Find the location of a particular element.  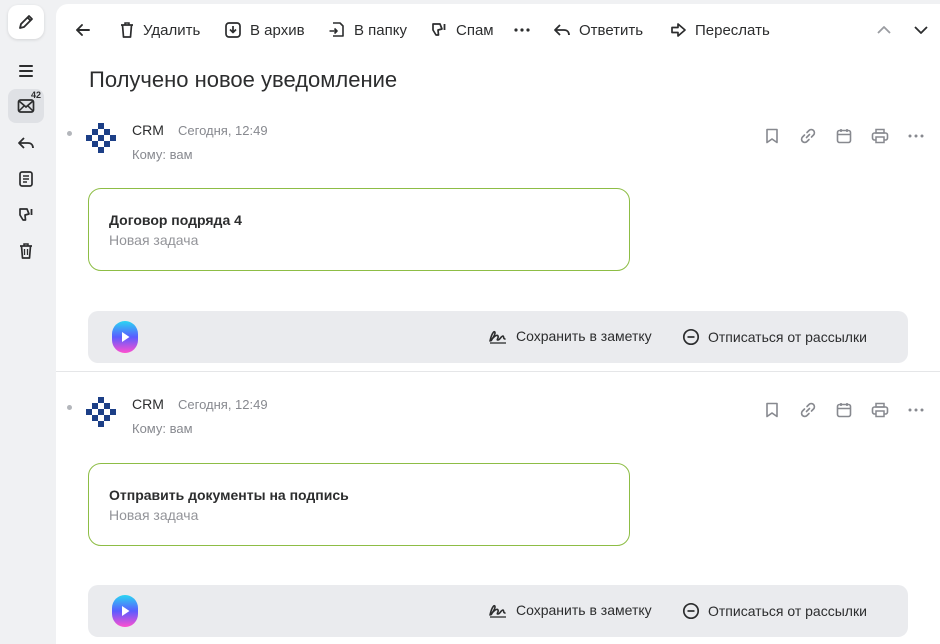

next-message-button is located at coordinates (921, 30).